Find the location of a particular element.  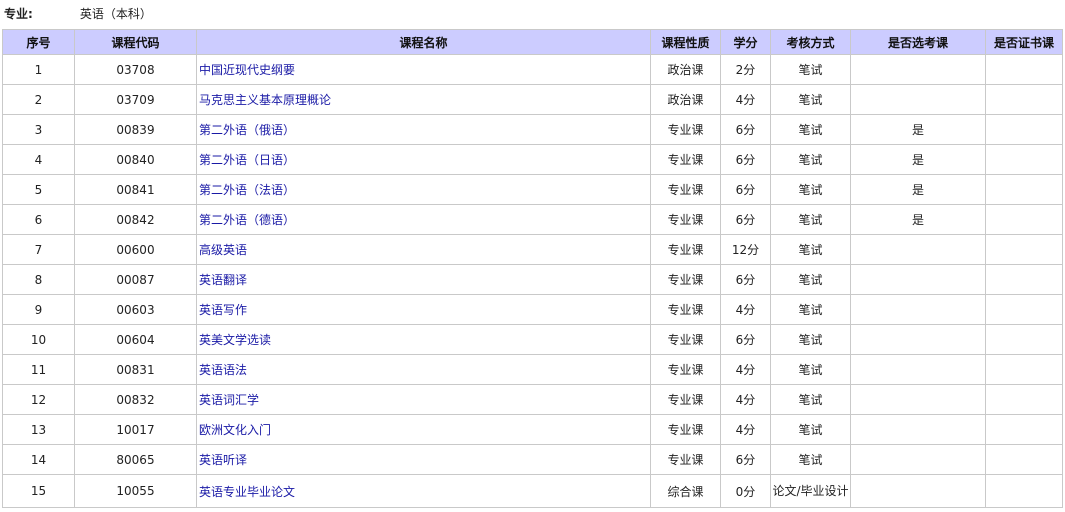

table-row: 12 00832 英语词汇学 专业课 4分 笔试 is located at coordinates (532, 399).